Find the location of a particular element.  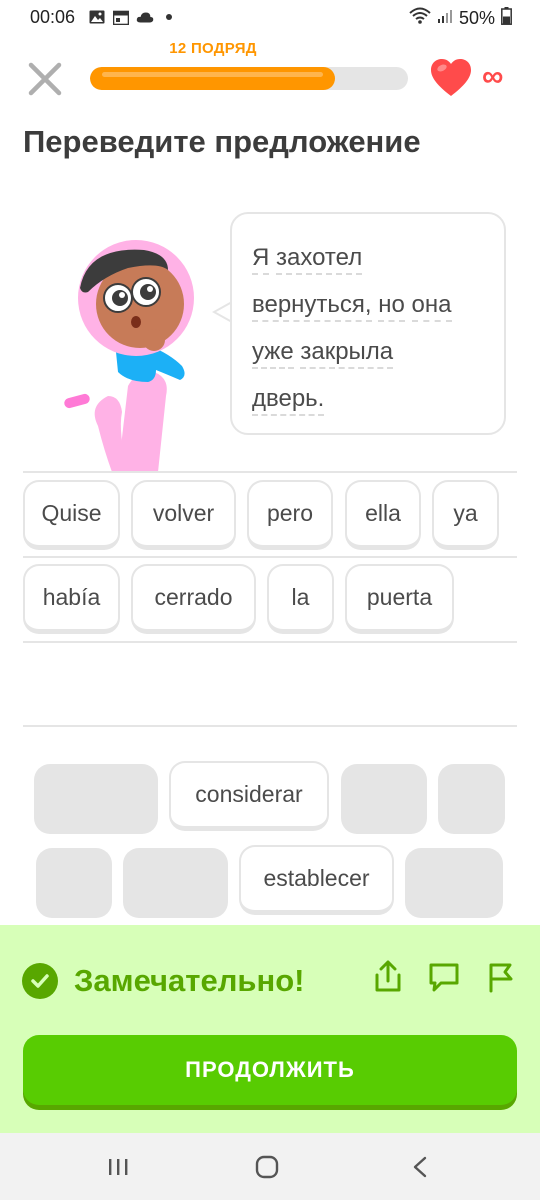

hearts-count: ∞ is located at coordinates (493, 76).